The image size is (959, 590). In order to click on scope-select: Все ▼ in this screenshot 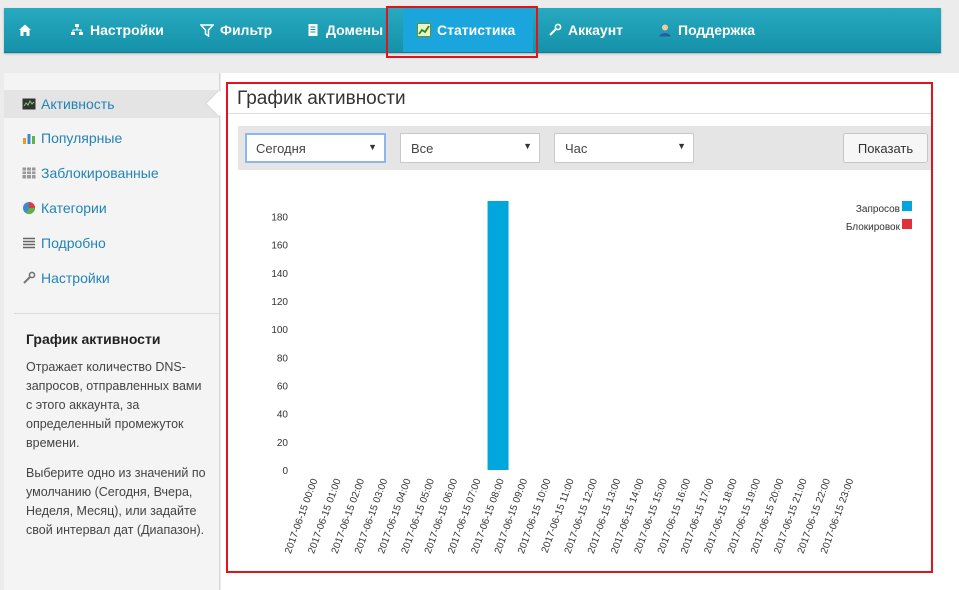, I will do `click(470, 148)`.